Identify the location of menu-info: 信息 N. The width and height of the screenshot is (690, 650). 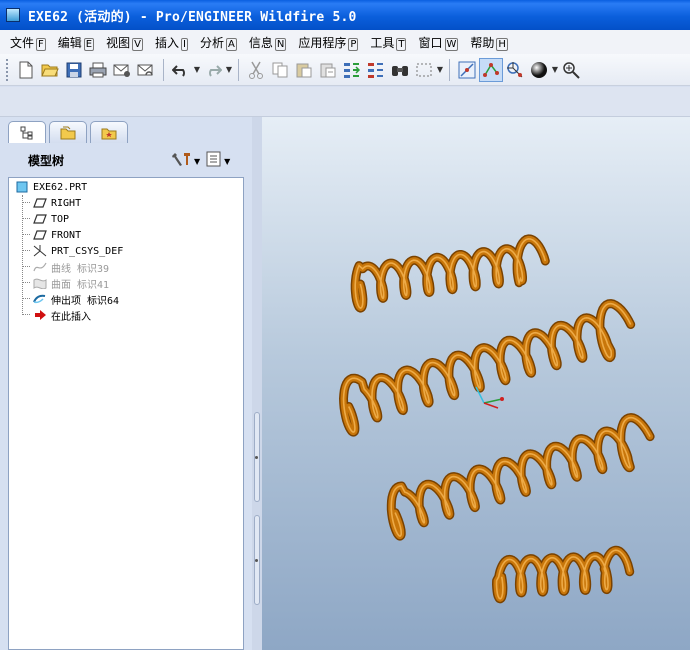
(268, 42).